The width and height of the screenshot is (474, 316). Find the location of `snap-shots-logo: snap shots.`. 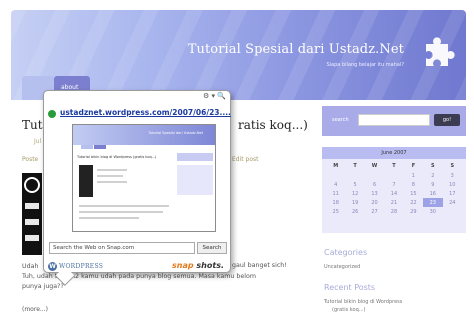

snap-shots-logo: snap shots. is located at coordinates (198, 265).